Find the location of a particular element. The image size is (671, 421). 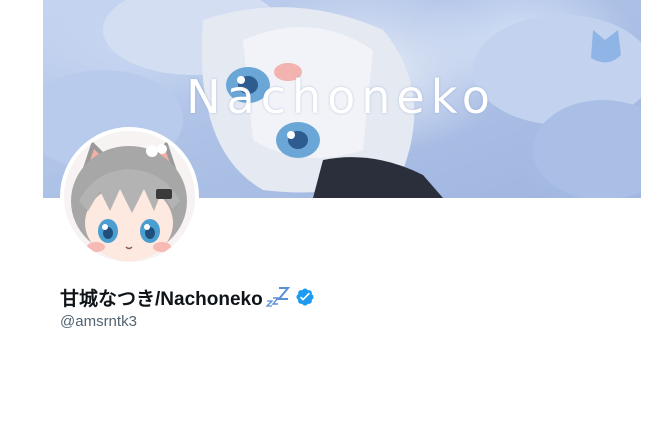

verified-badge-icon is located at coordinates (305, 297).